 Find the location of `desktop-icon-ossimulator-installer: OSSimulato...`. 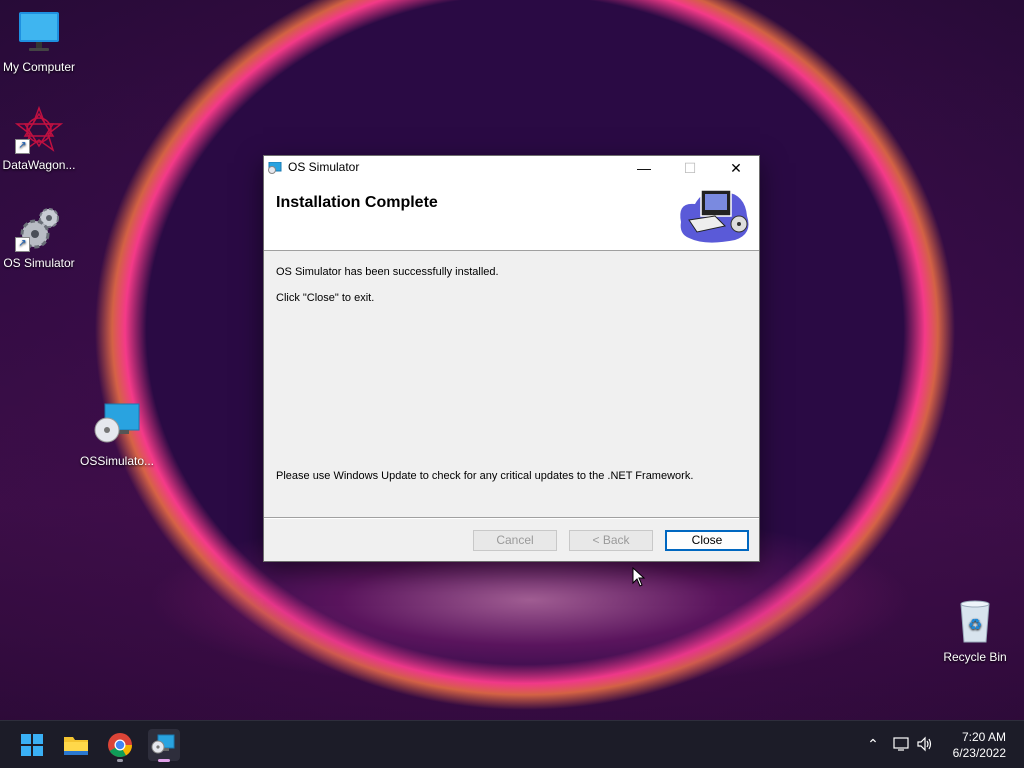

desktop-icon-ossimulator-installer: OSSimulato... is located at coordinates (117, 435).